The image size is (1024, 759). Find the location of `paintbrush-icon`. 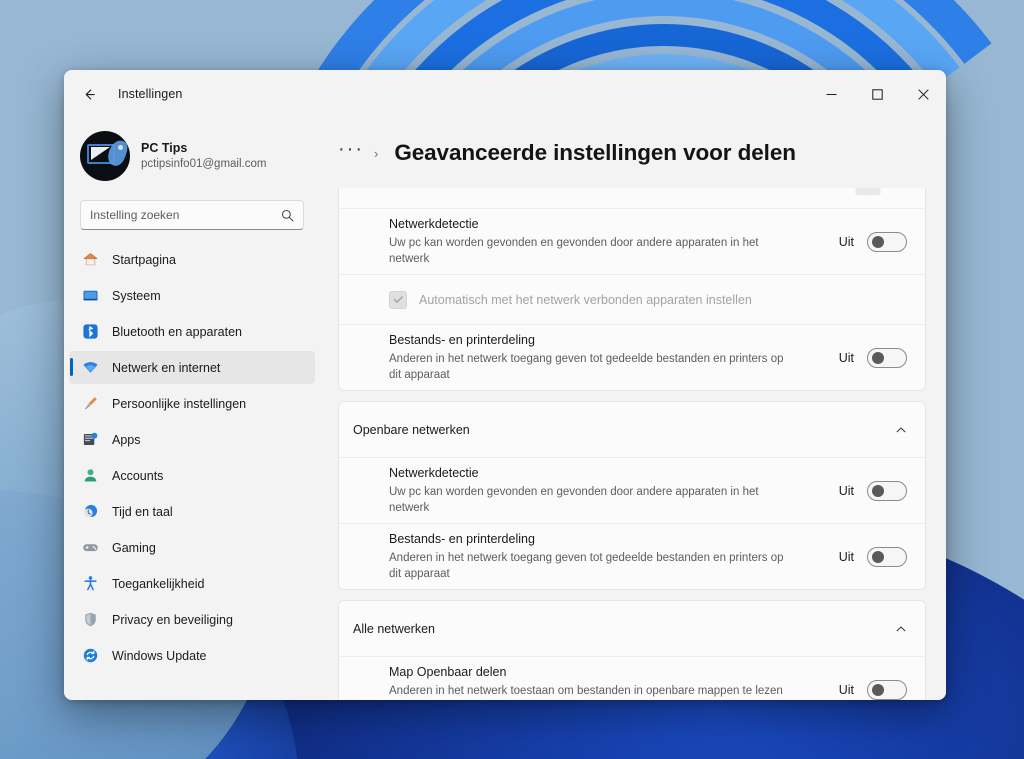

paintbrush-icon is located at coordinates (90, 403).